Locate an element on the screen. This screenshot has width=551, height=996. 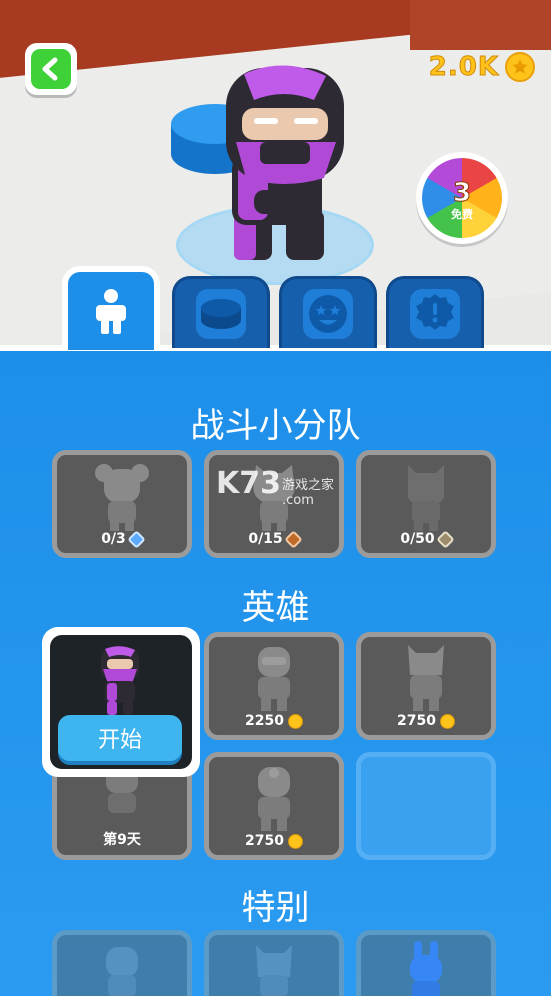
hero-card: 2250 is located at coordinates (274, 686).